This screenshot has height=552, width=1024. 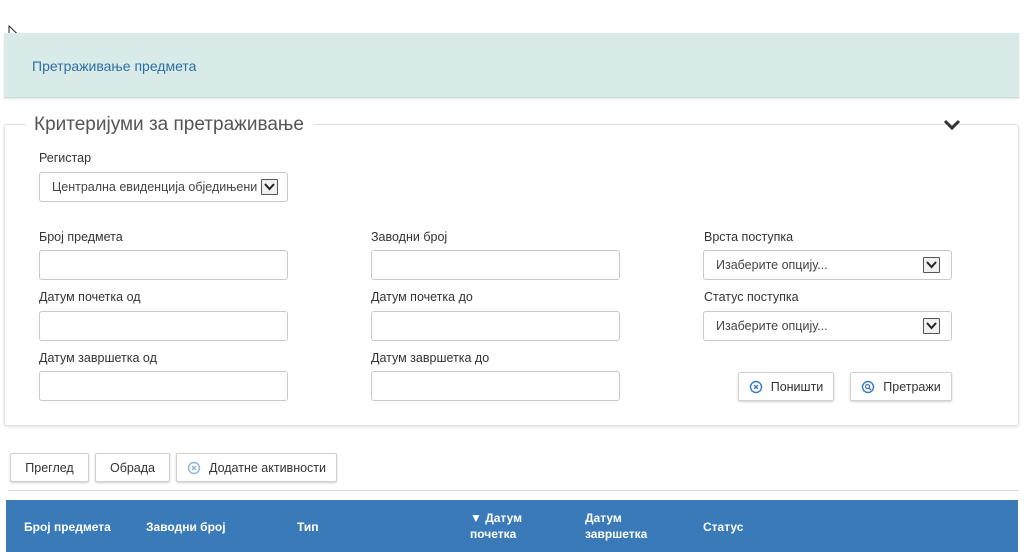 What do you see at coordinates (868, 387) in the screenshot?
I see `search-icon` at bounding box center [868, 387].